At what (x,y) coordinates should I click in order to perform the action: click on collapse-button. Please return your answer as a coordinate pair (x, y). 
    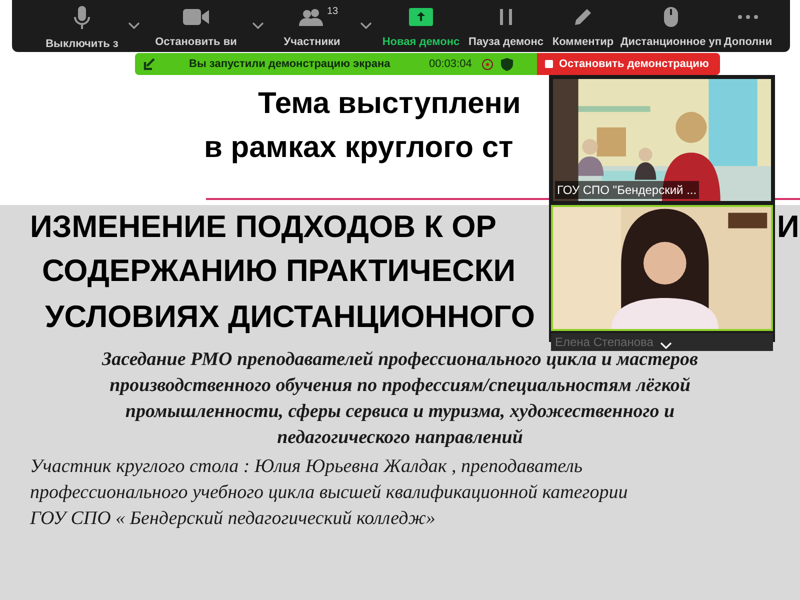
    Looking at the image, I should click on (666, 346).